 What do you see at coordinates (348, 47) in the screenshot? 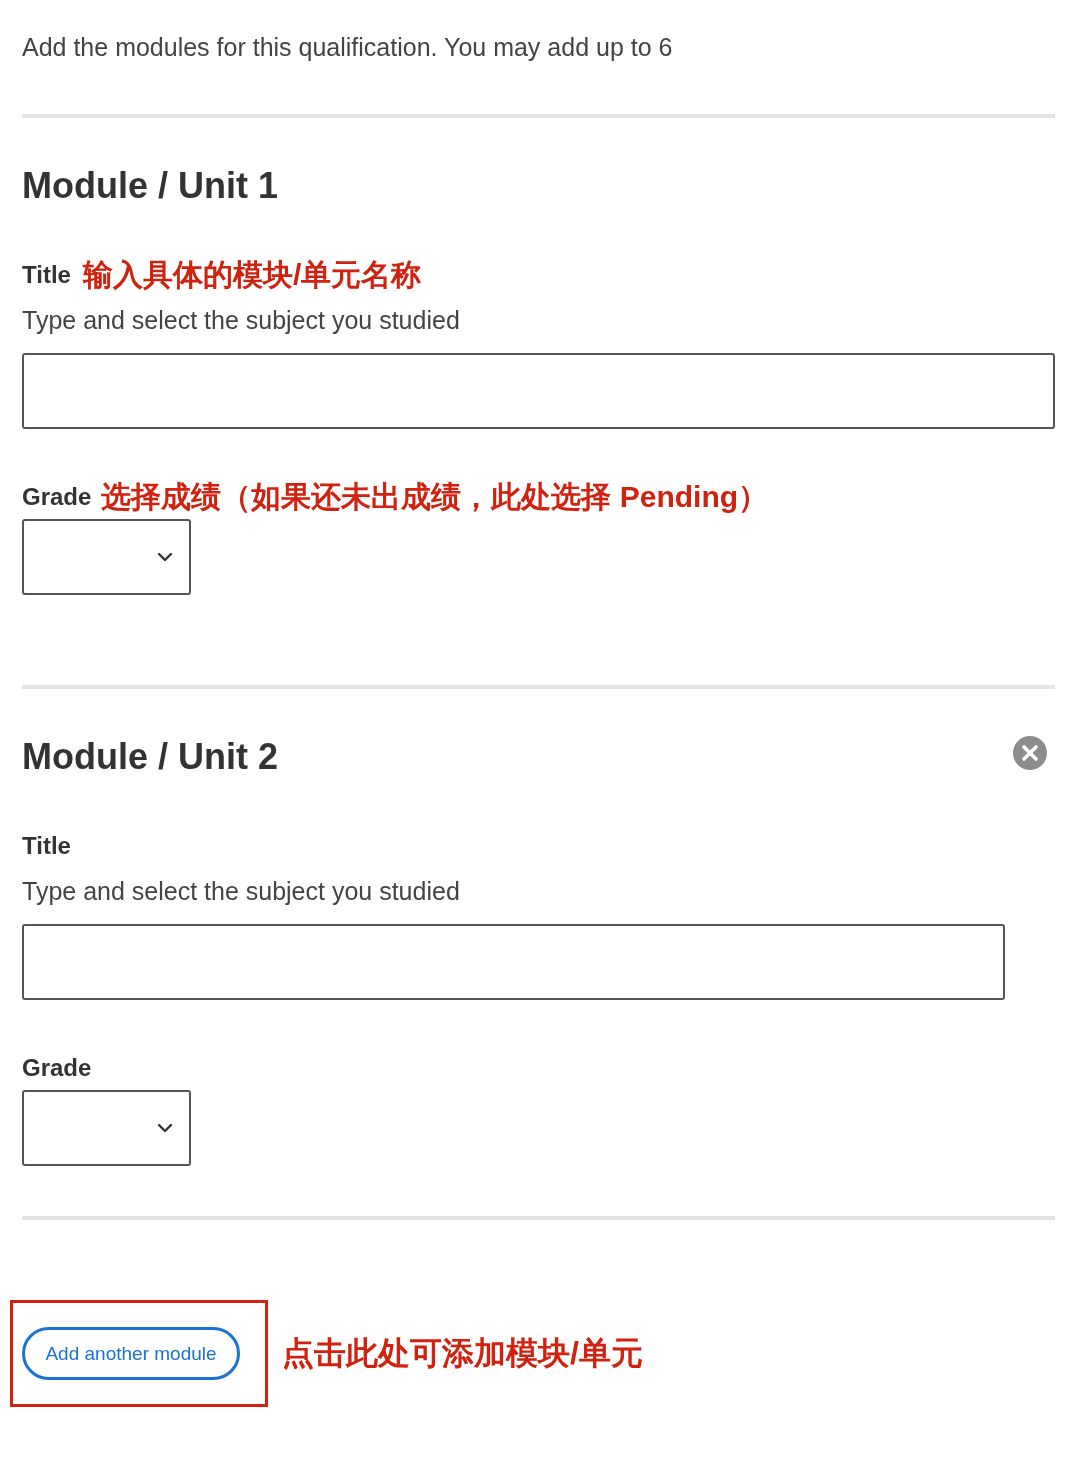
I see `intro-text: Add the modules for this qualification. You may add up to 6` at bounding box center [348, 47].